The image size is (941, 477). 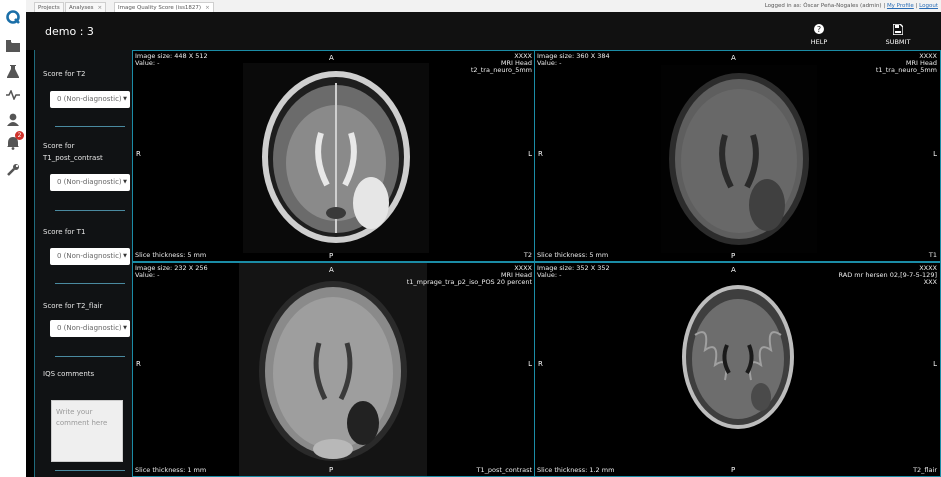 What do you see at coordinates (576, 470) in the screenshot?
I see `slice-thickness-text: Slice thickness: 1.2 mm` at bounding box center [576, 470].